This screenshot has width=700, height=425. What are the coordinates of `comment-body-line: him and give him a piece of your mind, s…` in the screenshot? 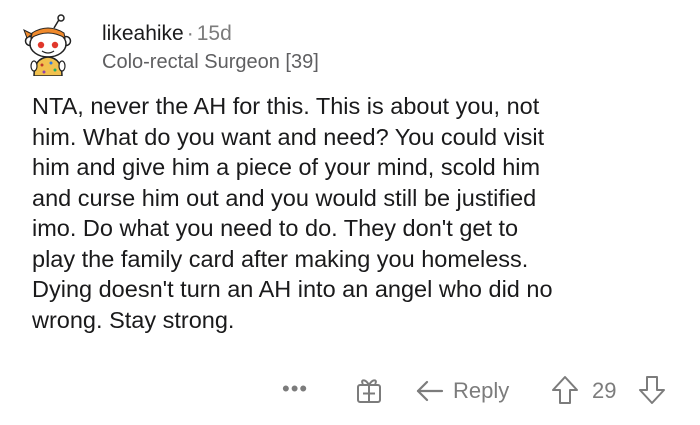 It's located at (286, 167).